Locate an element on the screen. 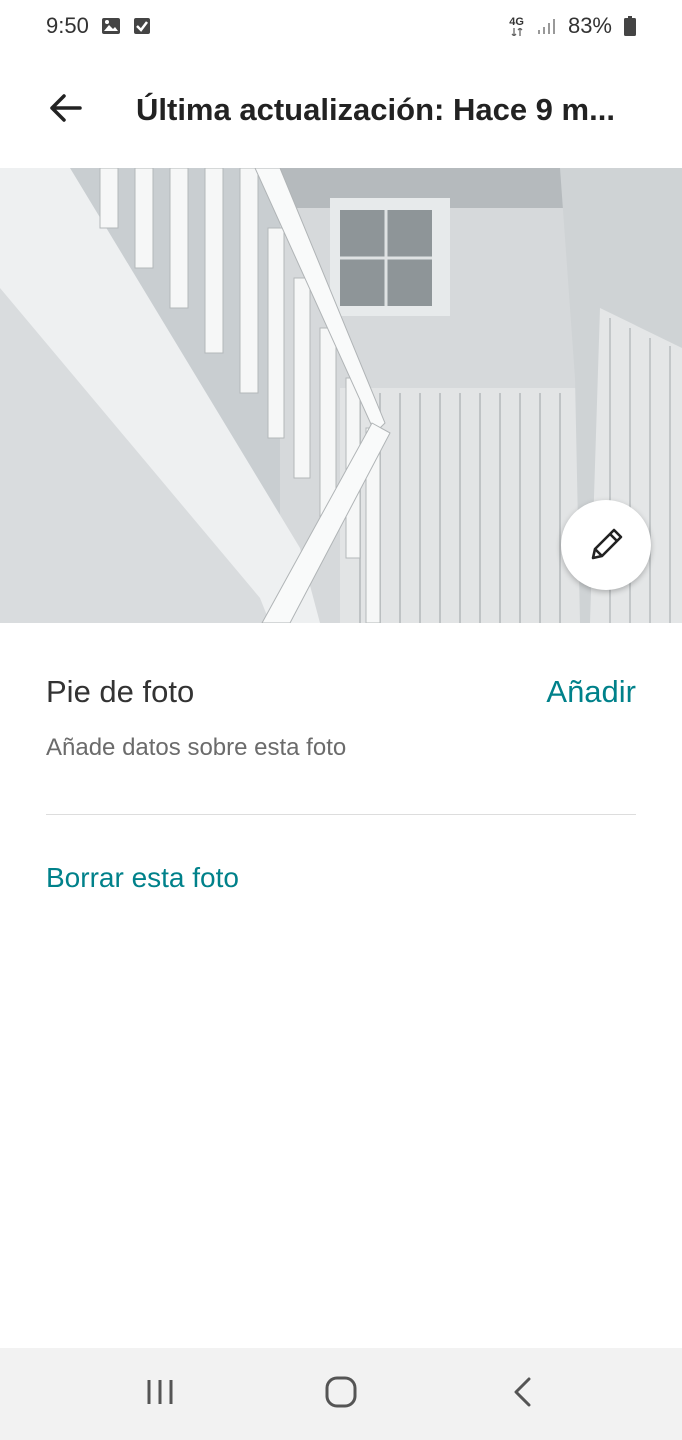 Image resolution: width=682 pixels, height=1440 pixels. recent-apps-icon is located at coordinates (160, 1394).